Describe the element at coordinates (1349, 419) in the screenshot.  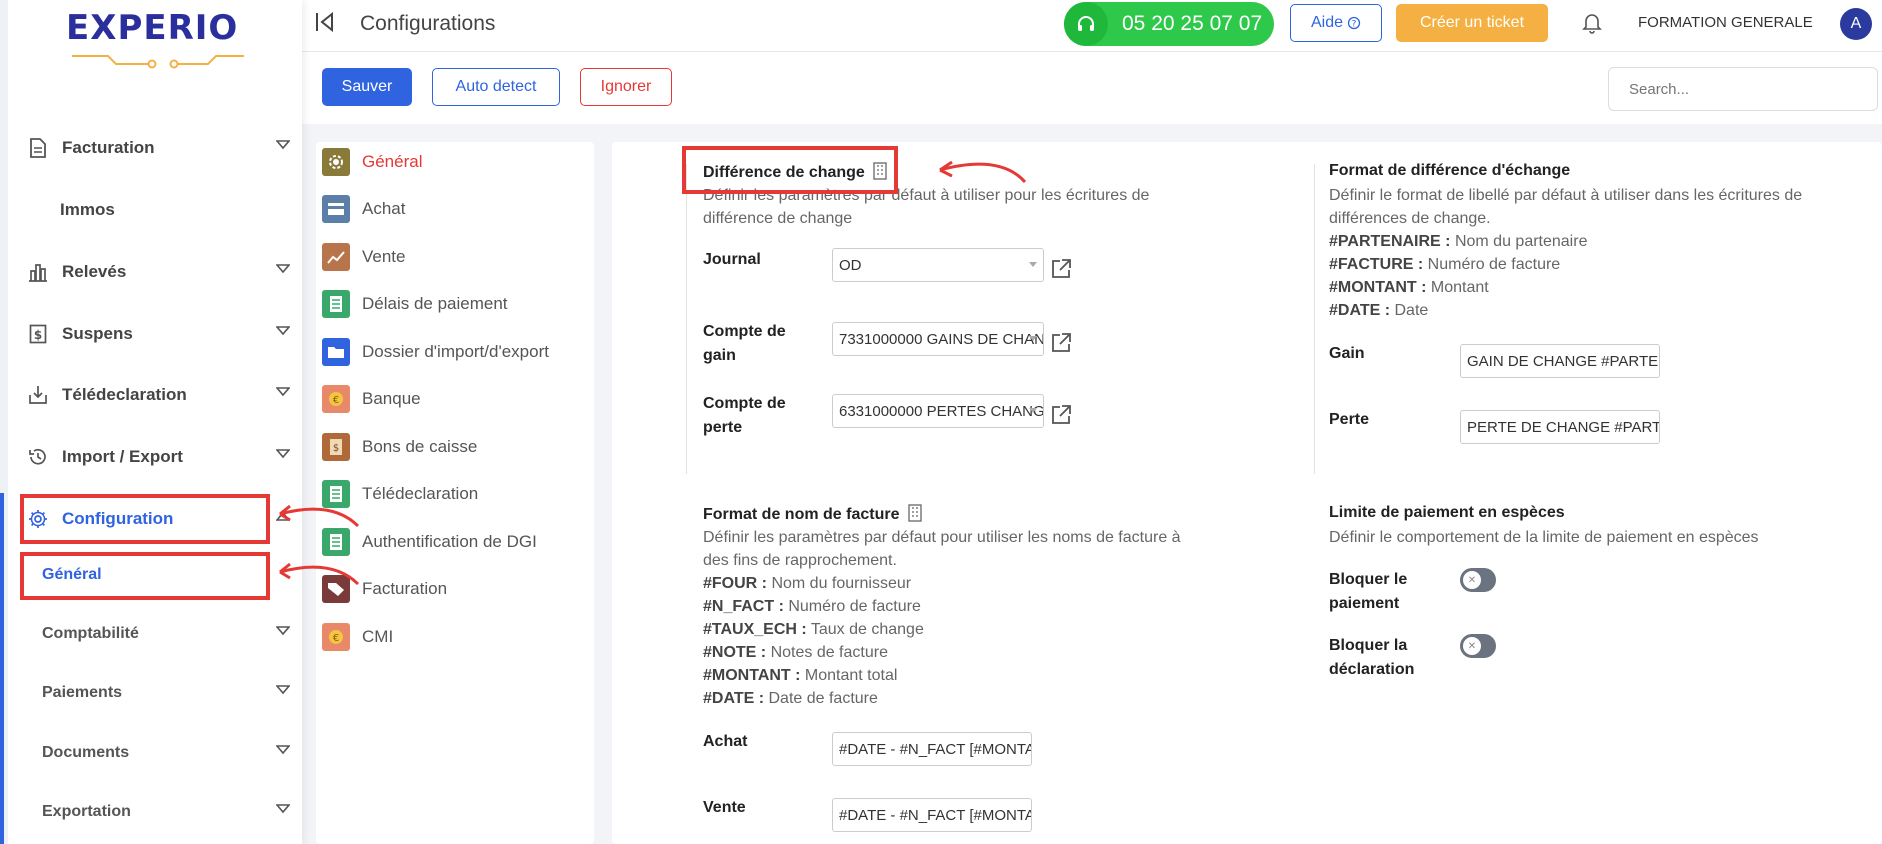
I see `perte-label: Perte` at that location.